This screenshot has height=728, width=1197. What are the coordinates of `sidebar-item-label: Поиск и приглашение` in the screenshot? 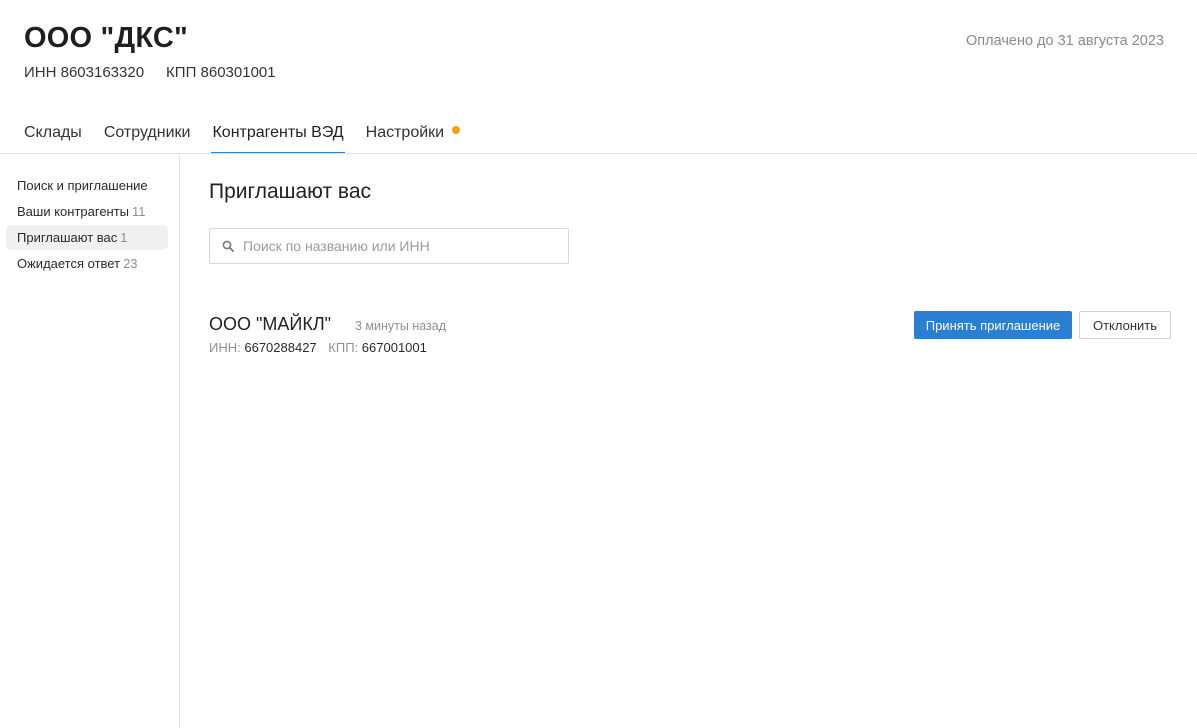 It's located at (82, 185).